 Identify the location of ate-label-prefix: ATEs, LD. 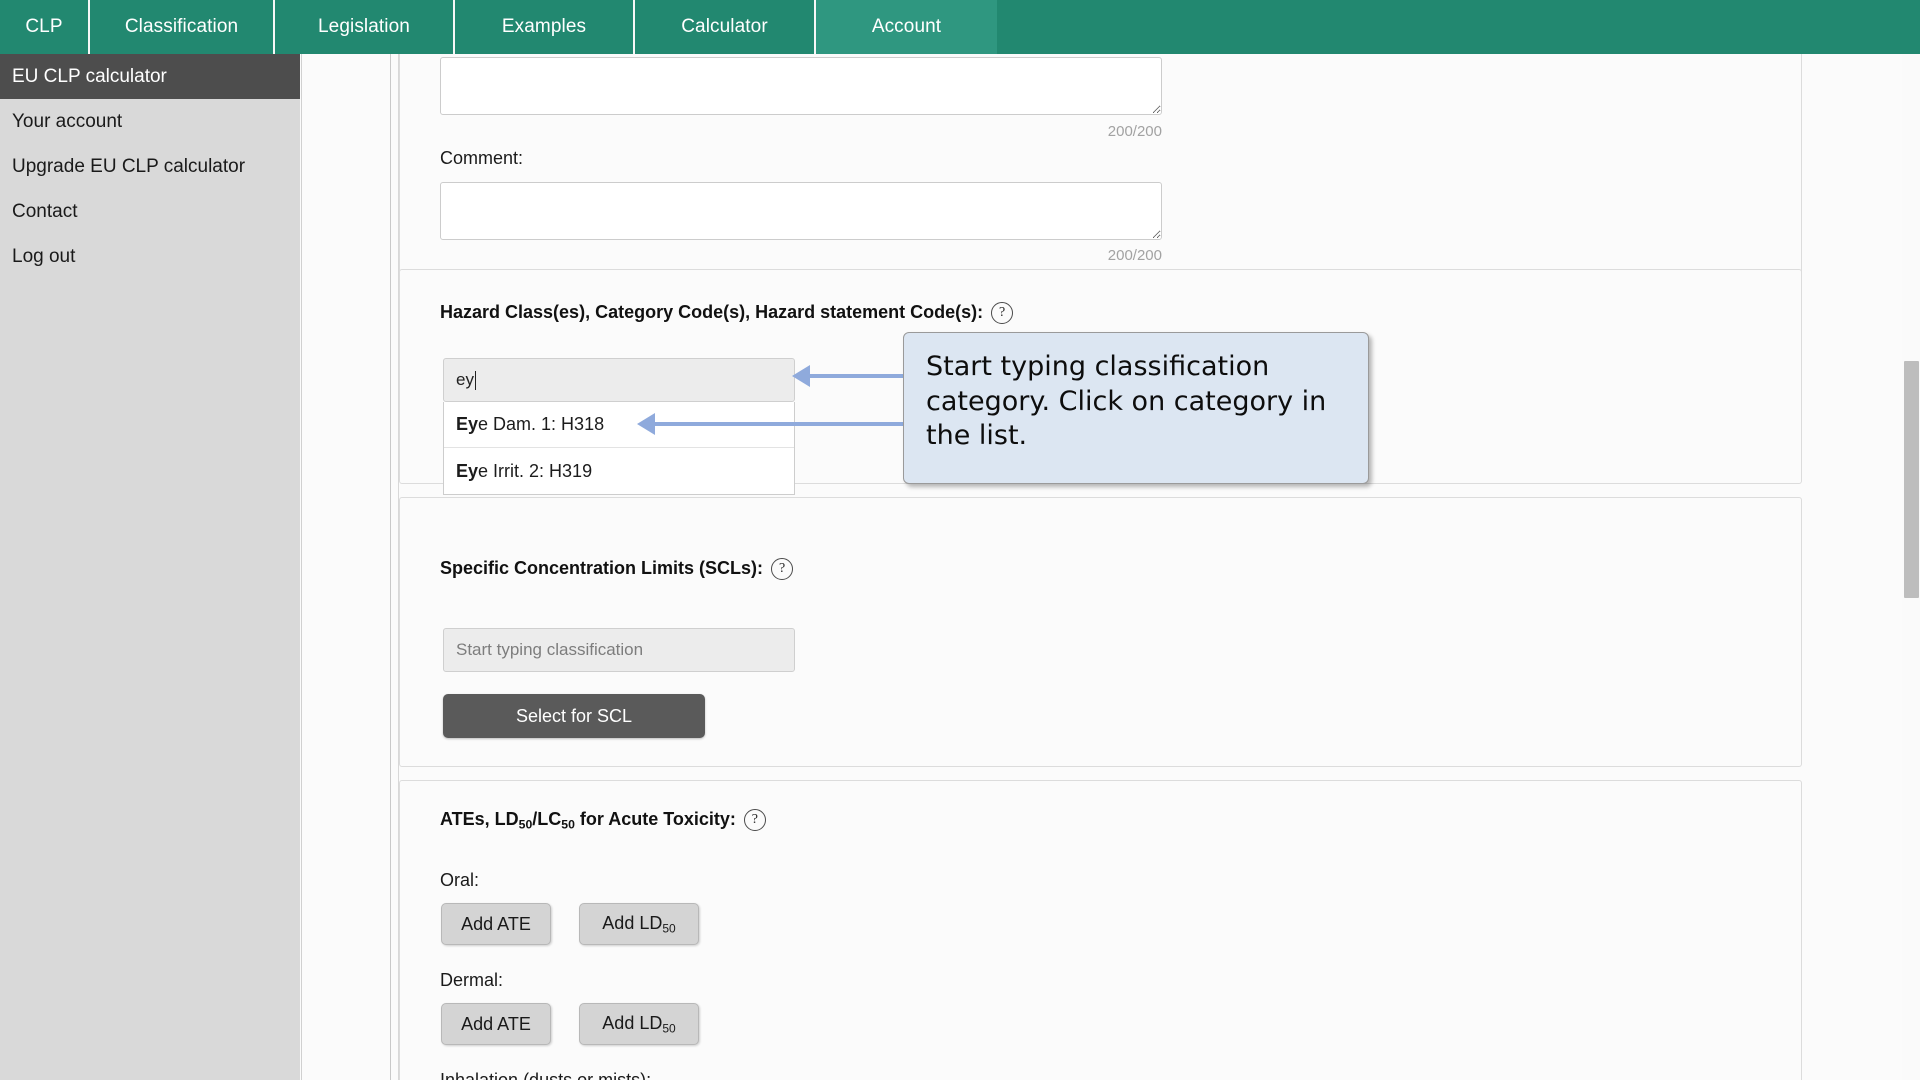
(479, 819).